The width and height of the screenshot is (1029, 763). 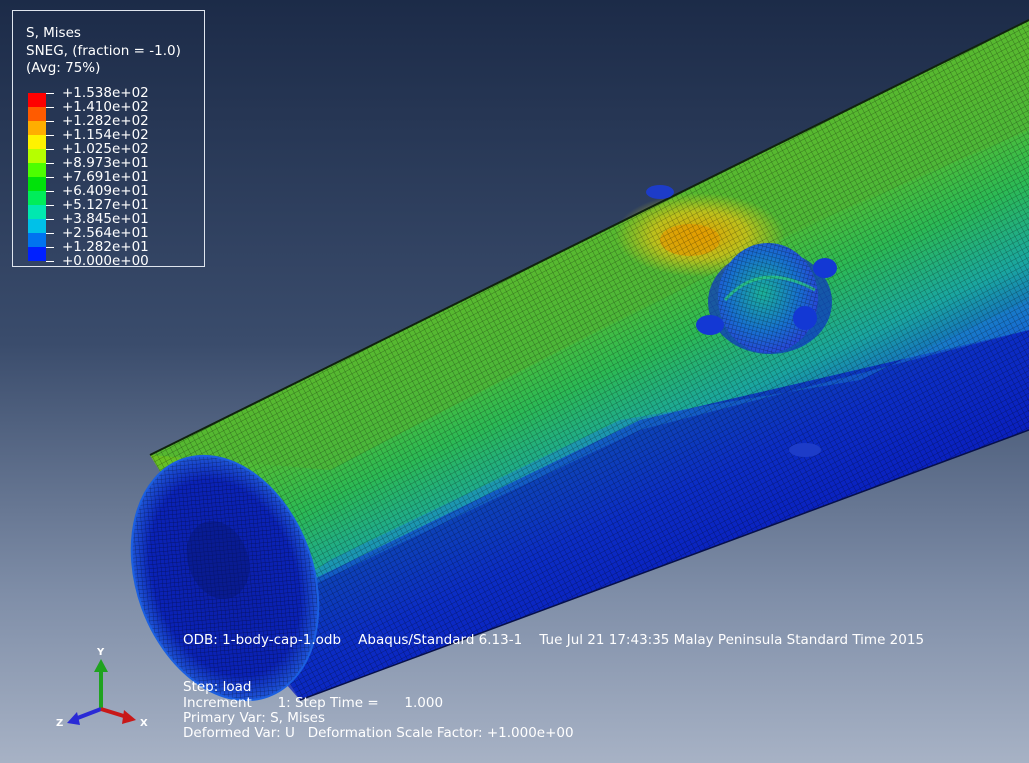 What do you see at coordinates (105, 93) in the screenshot?
I see `legend-value: +1.538e+02` at bounding box center [105, 93].